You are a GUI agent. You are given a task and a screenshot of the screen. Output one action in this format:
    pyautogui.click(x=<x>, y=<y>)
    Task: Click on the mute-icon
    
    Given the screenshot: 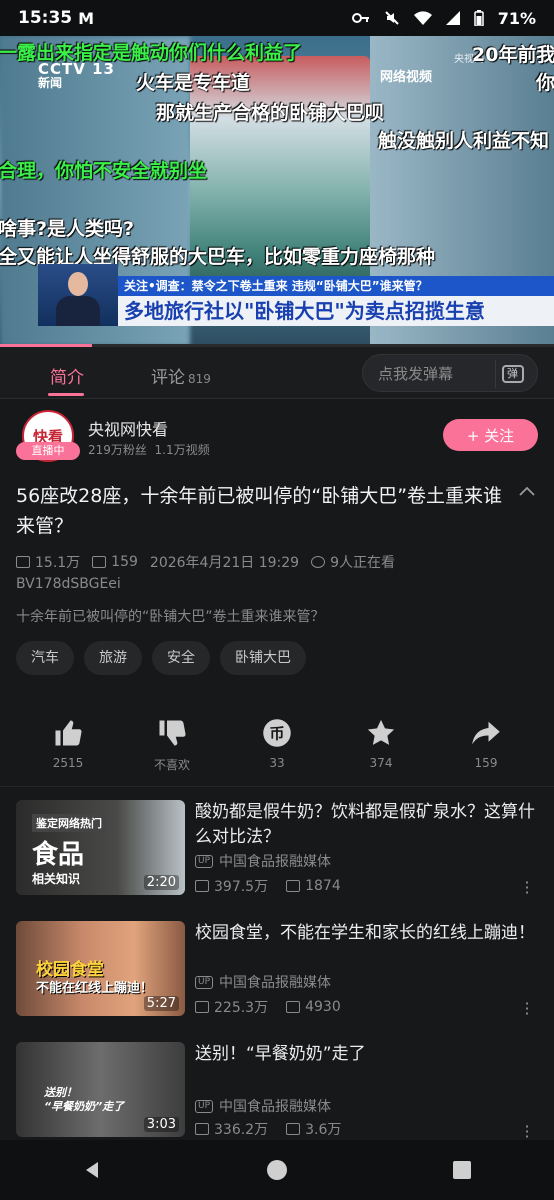 What is the action you would take?
    pyautogui.click(x=391, y=18)
    